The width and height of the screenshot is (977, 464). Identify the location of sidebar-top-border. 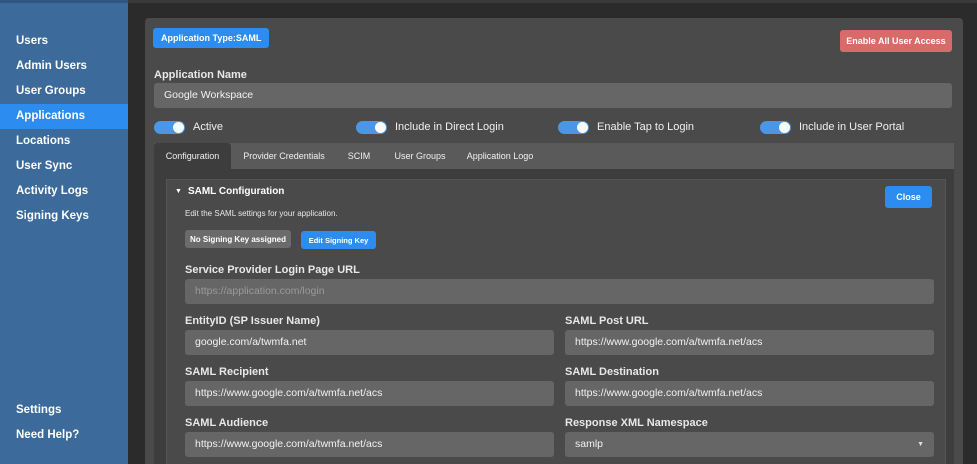
(64, 1).